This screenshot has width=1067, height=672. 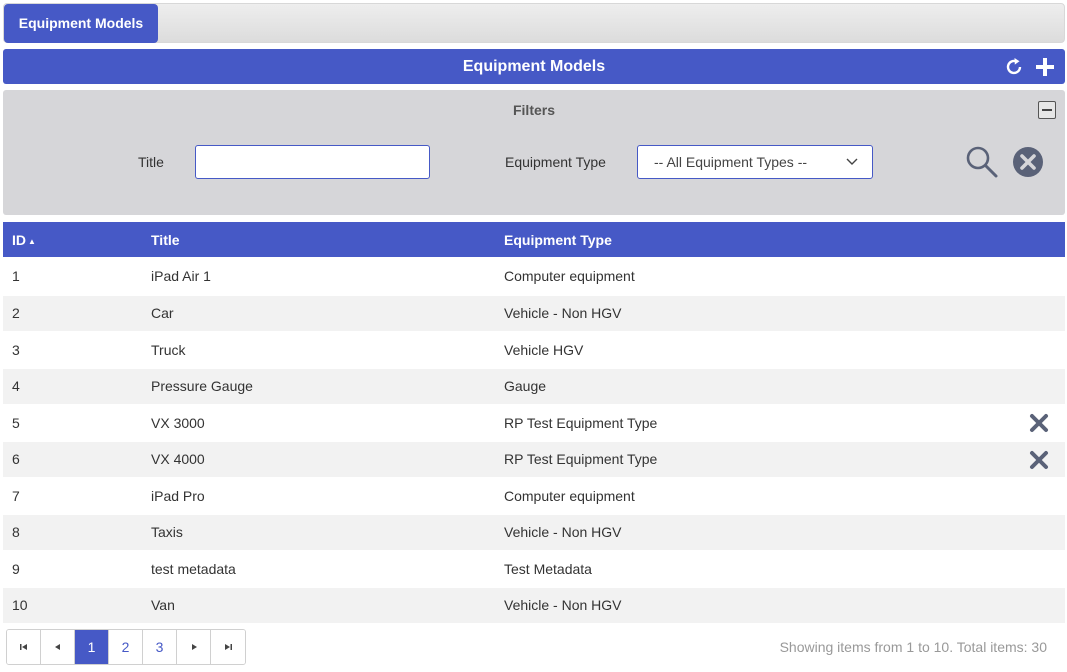 I want to click on equipment-type-selected-value: -- All Equipment Types --, so click(x=731, y=162).